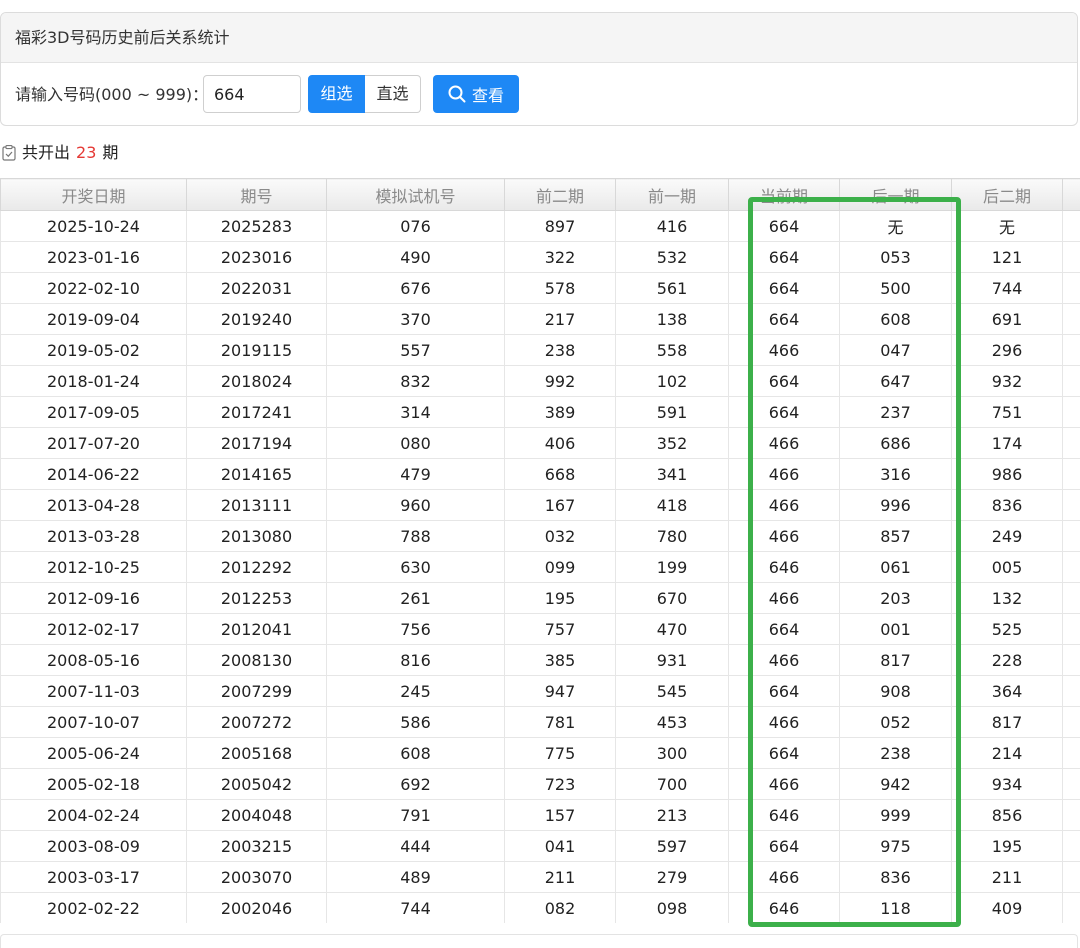 This screenshot has height=948, width=1080. What do you see at coordinates (94, 567) in the screenshot?
I see `table-cell: 2012-10-25` at bounding box center [94, 567].